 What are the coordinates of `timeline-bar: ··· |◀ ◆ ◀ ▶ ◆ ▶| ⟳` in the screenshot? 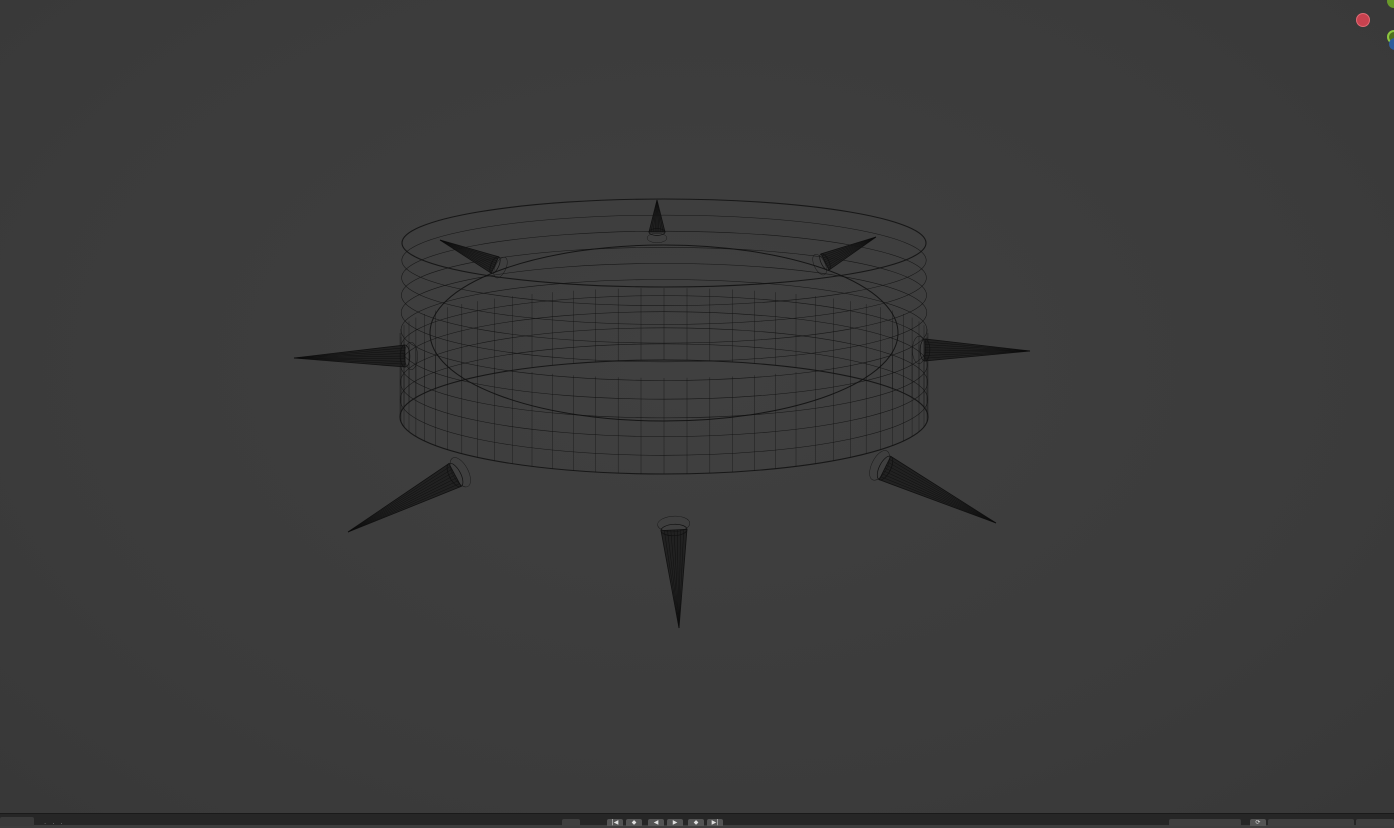 It's located at (697, 820).